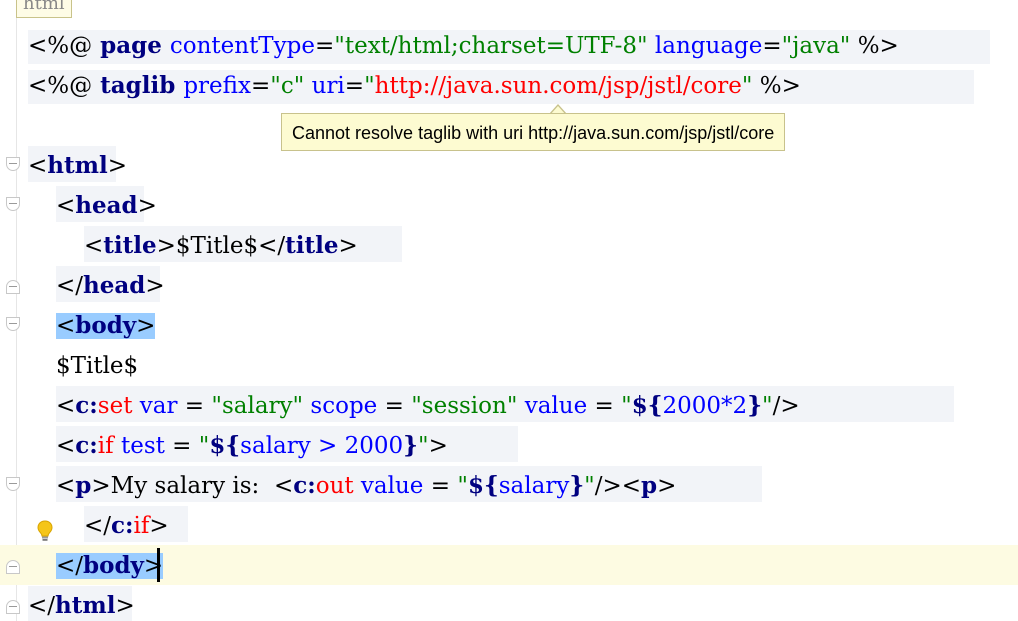  What do you see at coordinates (257, 406) in the screenshot?
I see `attribute-value: "salary"` at bounding box center [257, 406].